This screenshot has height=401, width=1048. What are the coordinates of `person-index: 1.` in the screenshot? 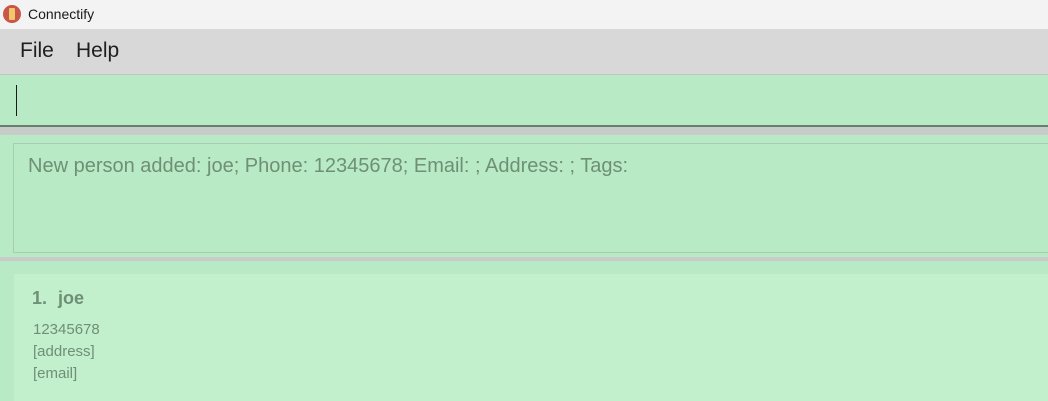 It's located at (40, 298).